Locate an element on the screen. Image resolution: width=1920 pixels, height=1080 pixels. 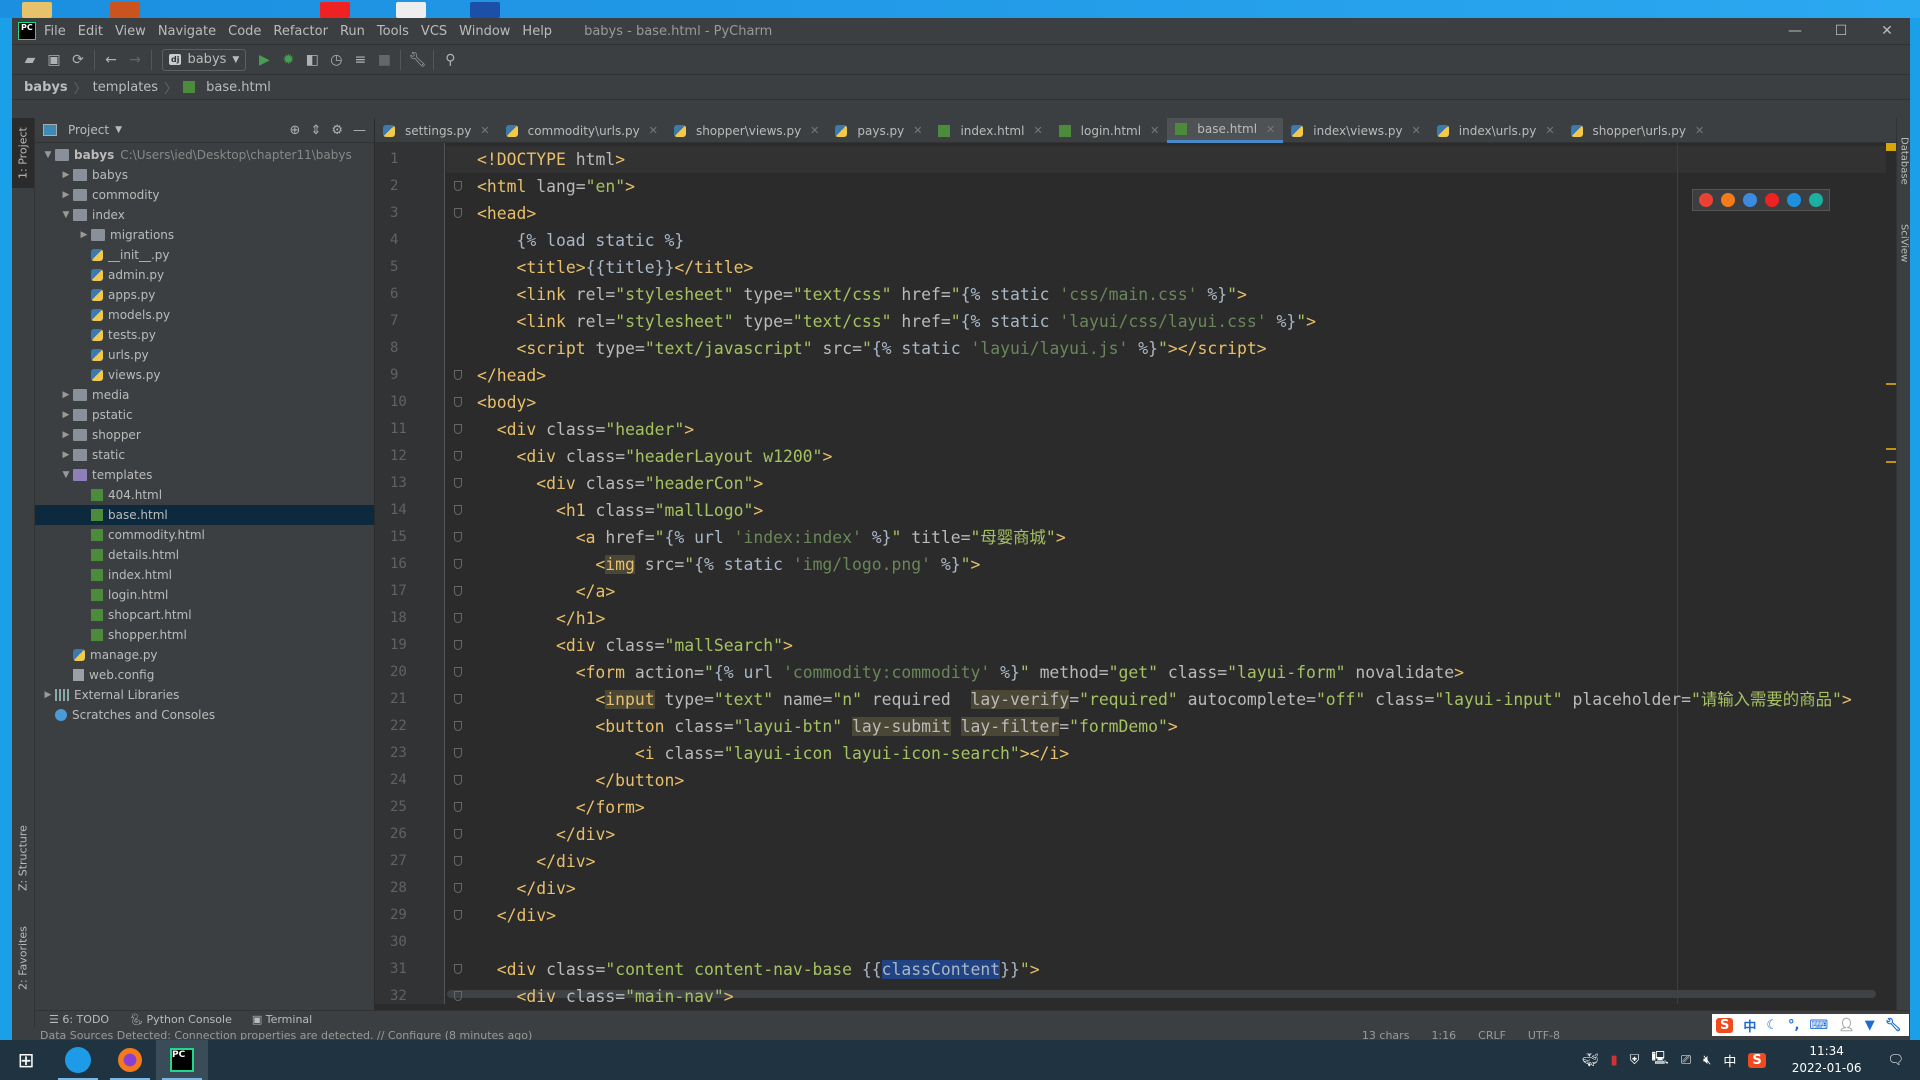
clock: 11:34 2022-01-06 is located at coordinates (1827, 1060).